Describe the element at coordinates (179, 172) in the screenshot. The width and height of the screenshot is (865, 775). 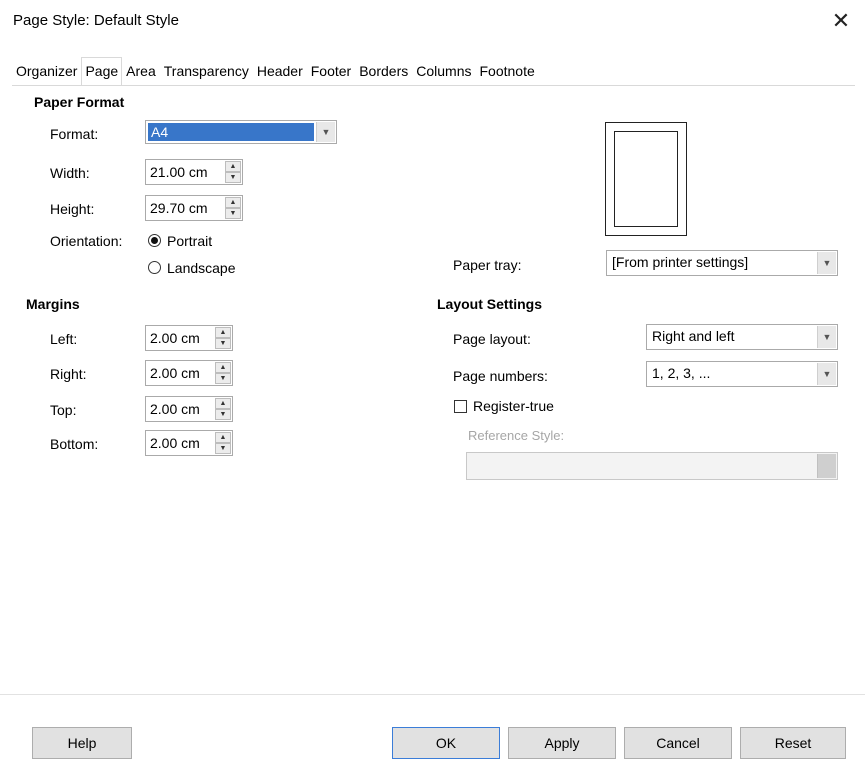
I see `width-value: 21.00 cm` at that location.